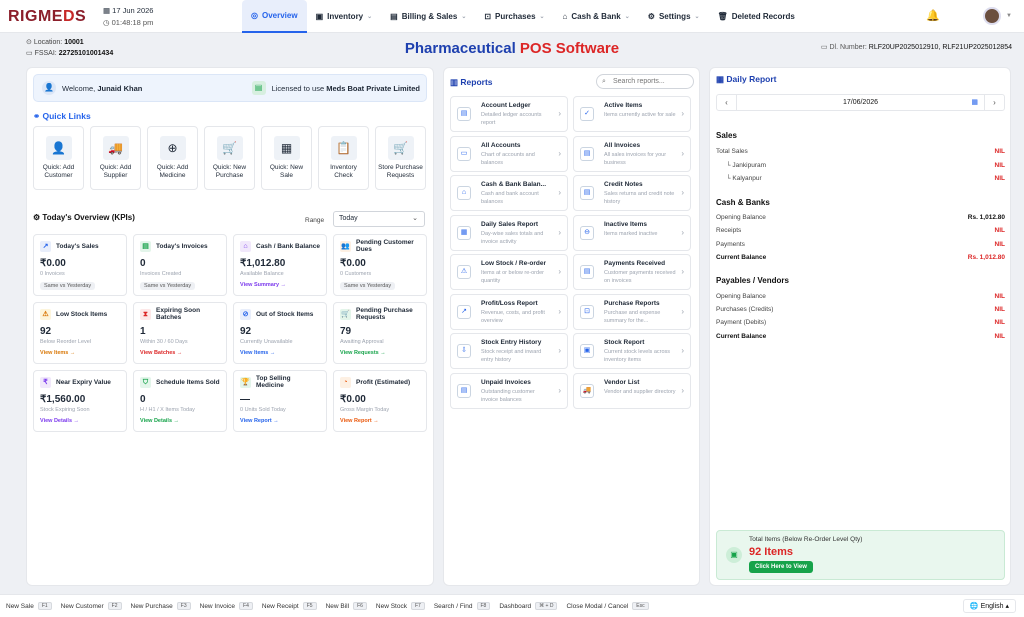 The height and width of the screenshot is (617, 1024). I want to click on kpi-value: ₹0.00, so click(353, 263).